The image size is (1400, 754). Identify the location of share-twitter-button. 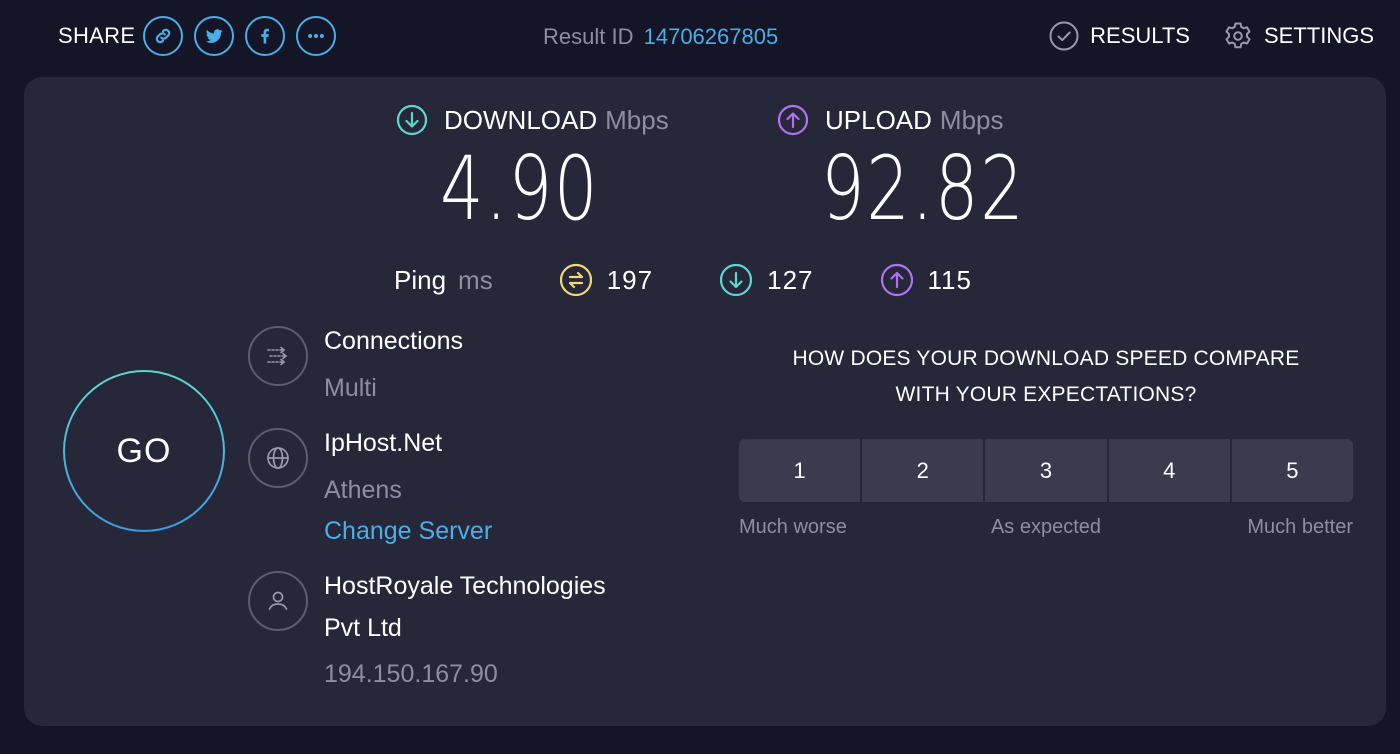
(214, 36).